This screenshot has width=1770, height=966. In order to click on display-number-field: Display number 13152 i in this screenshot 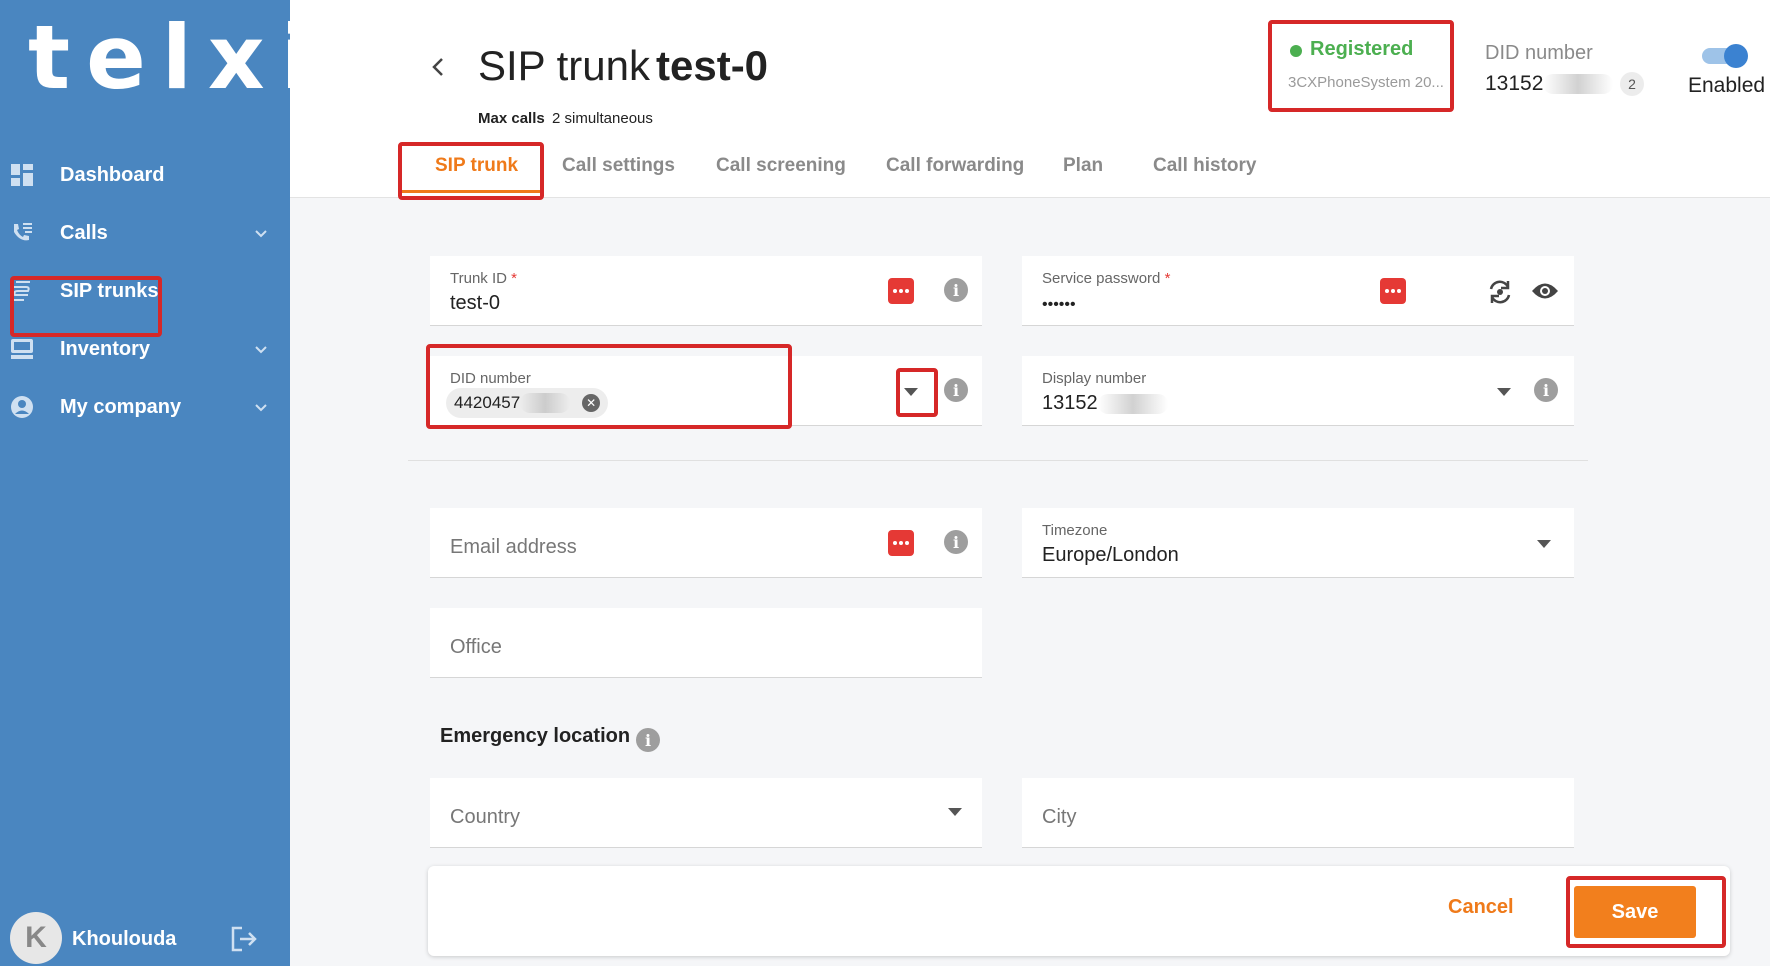, I will do `click(1298, 391)`.